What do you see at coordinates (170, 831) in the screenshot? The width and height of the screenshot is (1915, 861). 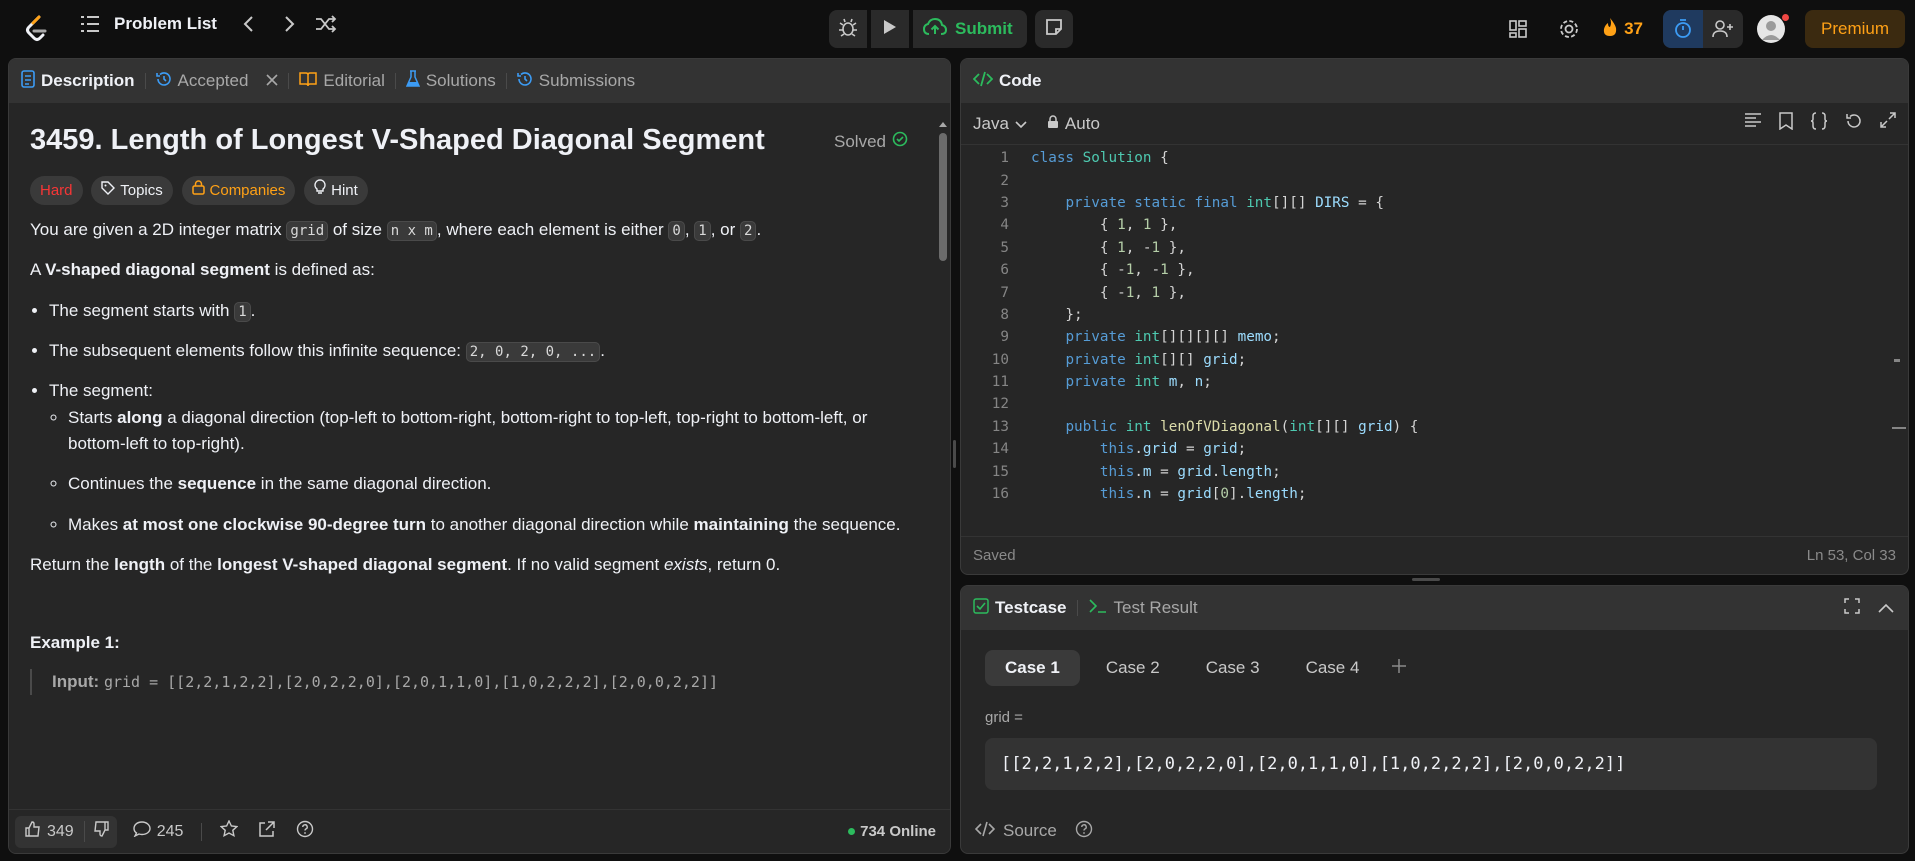 I see `comment-count: 245` at bounding box center [170, 831].